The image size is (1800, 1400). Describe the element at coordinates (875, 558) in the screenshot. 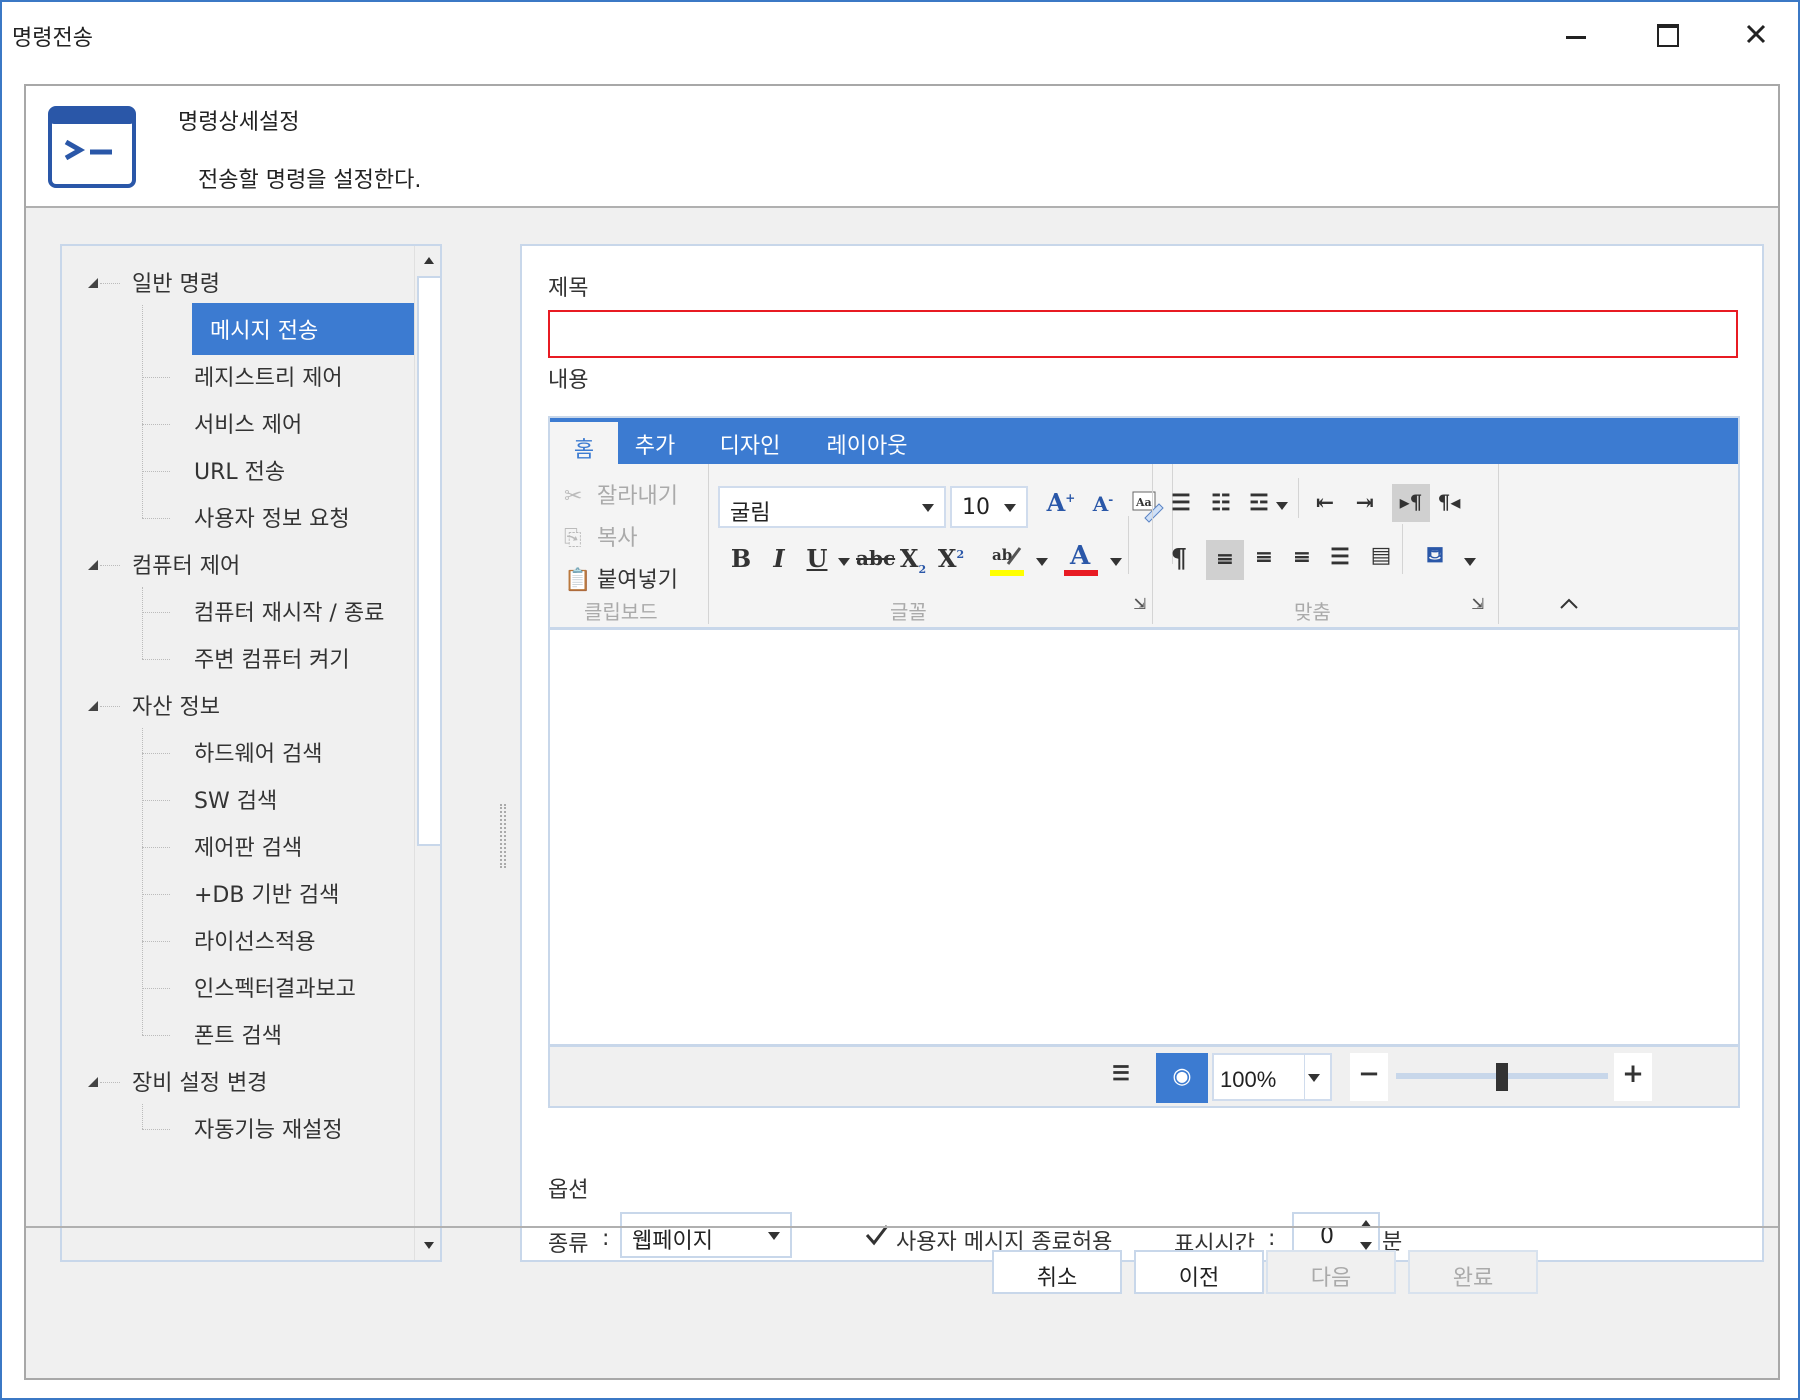

I see `strikethrough-icon: abc` at that location.